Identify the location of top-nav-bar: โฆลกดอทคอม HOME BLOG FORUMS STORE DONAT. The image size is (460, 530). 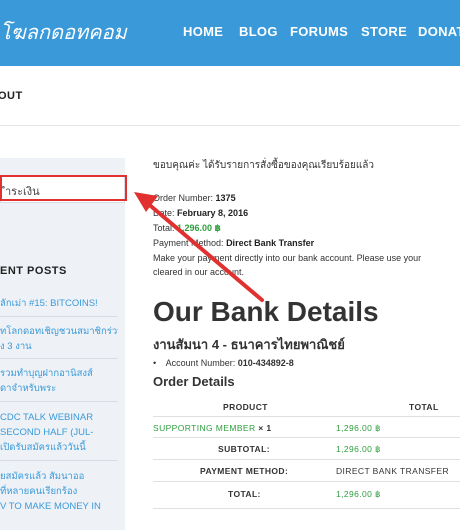
(230, 33).